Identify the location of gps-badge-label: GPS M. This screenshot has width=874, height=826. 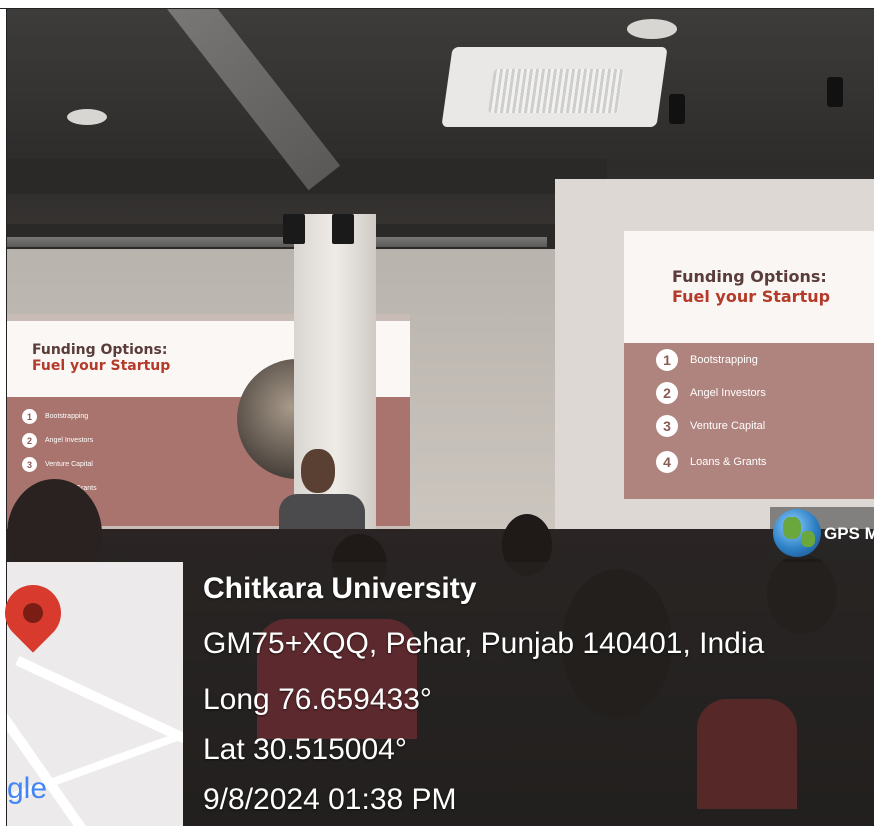
(849, 533).